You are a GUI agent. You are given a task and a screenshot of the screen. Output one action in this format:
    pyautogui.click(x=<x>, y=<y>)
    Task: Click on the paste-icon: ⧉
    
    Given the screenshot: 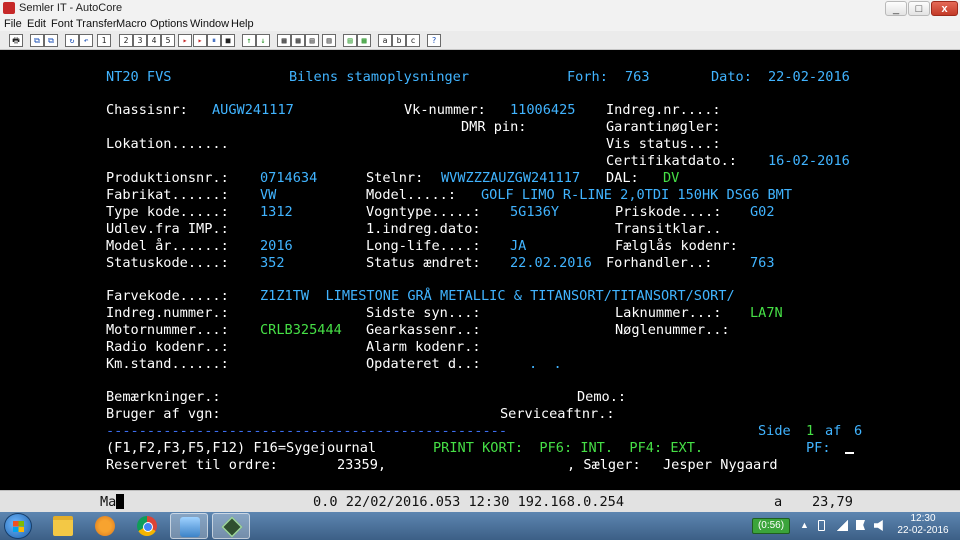 What is the action you would take?
    pyautogui.click(x=51, y=40)
    